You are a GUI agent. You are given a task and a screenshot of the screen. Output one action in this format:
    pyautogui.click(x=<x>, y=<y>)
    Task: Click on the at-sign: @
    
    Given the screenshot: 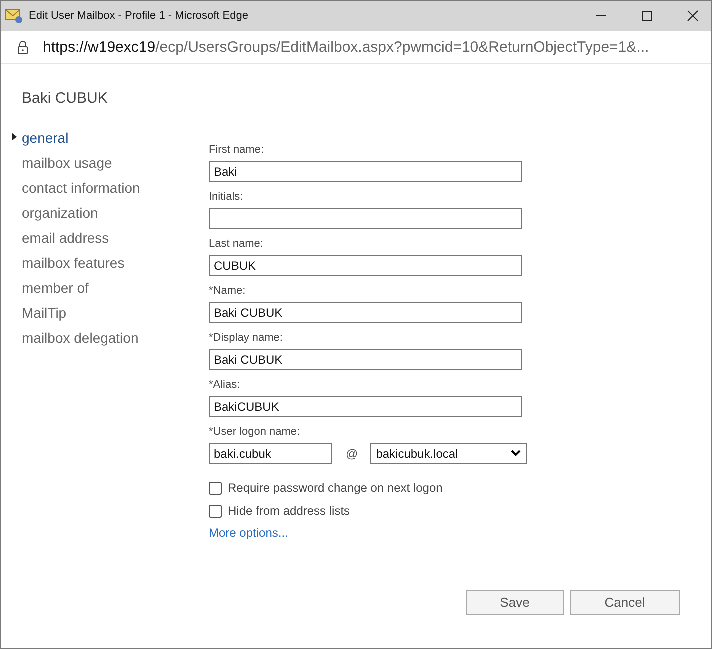 What is the action you would take?
    pyautogui.click(x=352, y=453)
    